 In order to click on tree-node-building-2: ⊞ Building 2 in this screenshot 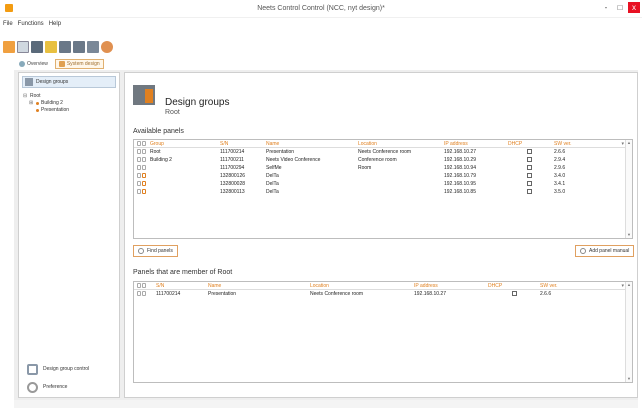, I will do `click(69, 103)`.